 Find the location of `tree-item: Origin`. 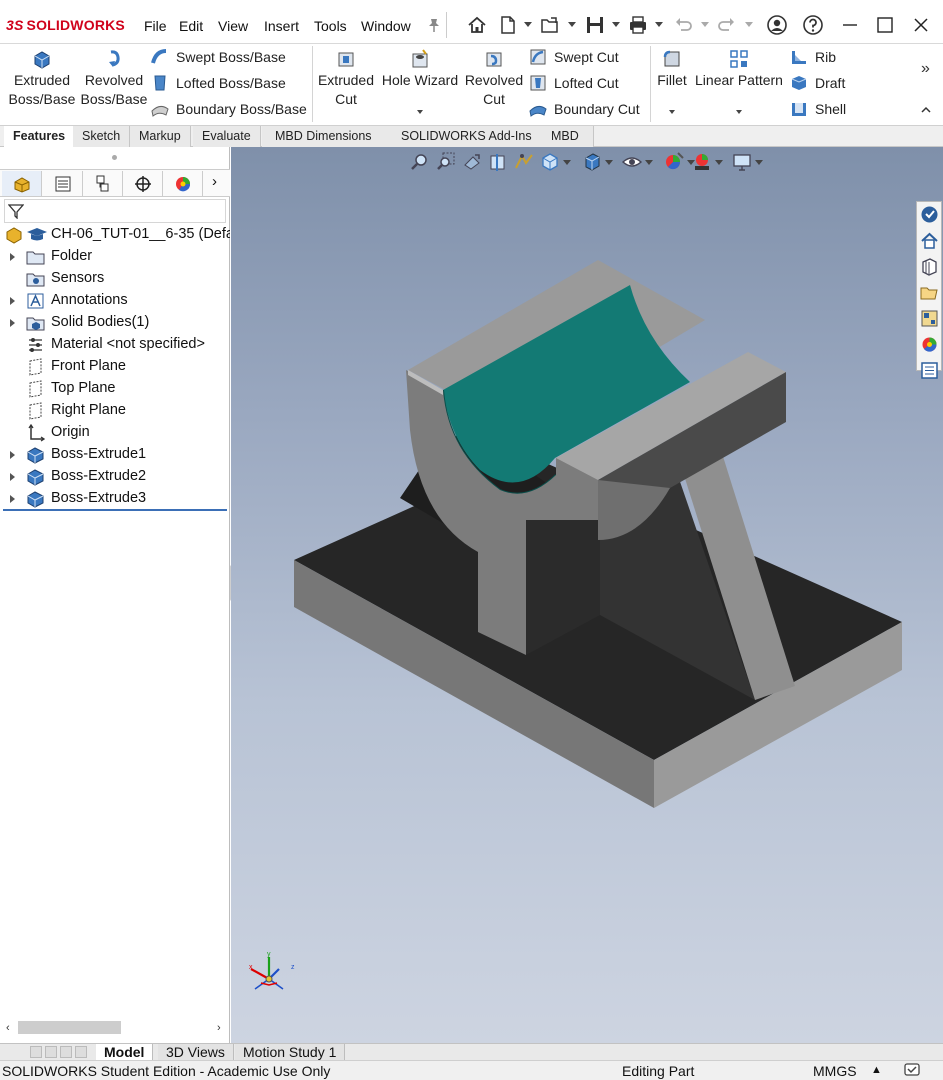

tree-item: Origin is located at coordinates (115, 433).